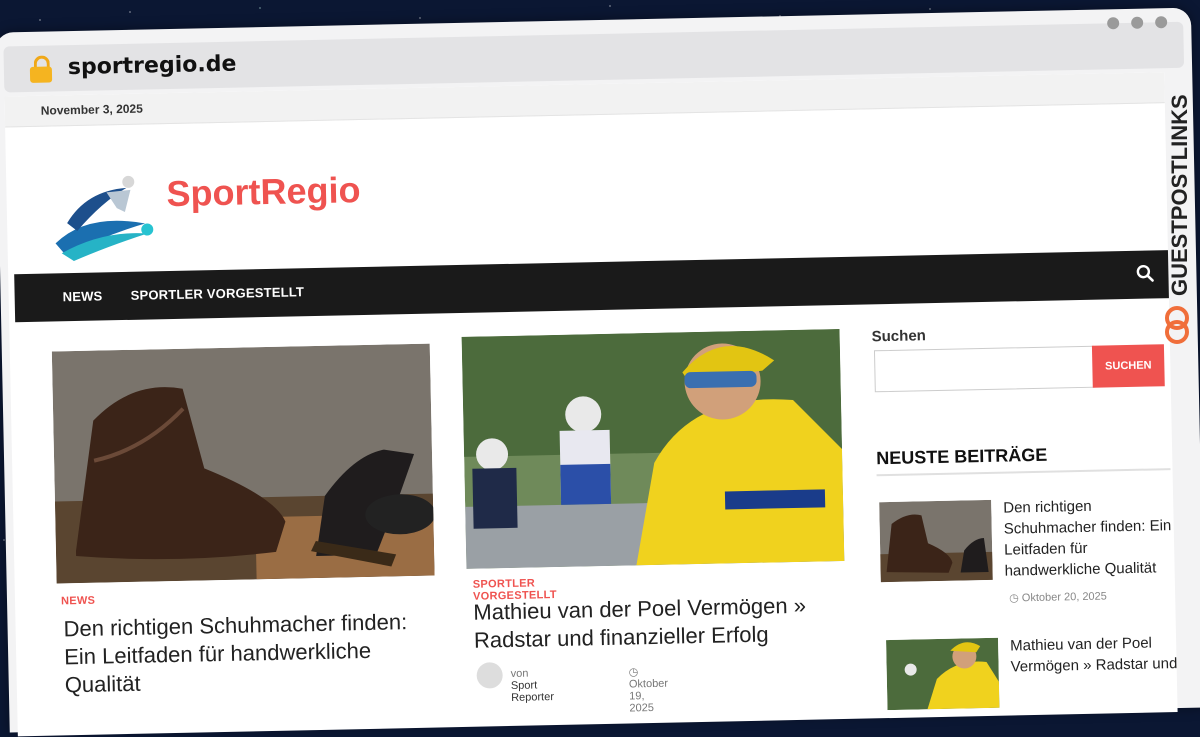 This screenshot has height=737, width=1200. I want to click on search-icon, so click(1145, 273).